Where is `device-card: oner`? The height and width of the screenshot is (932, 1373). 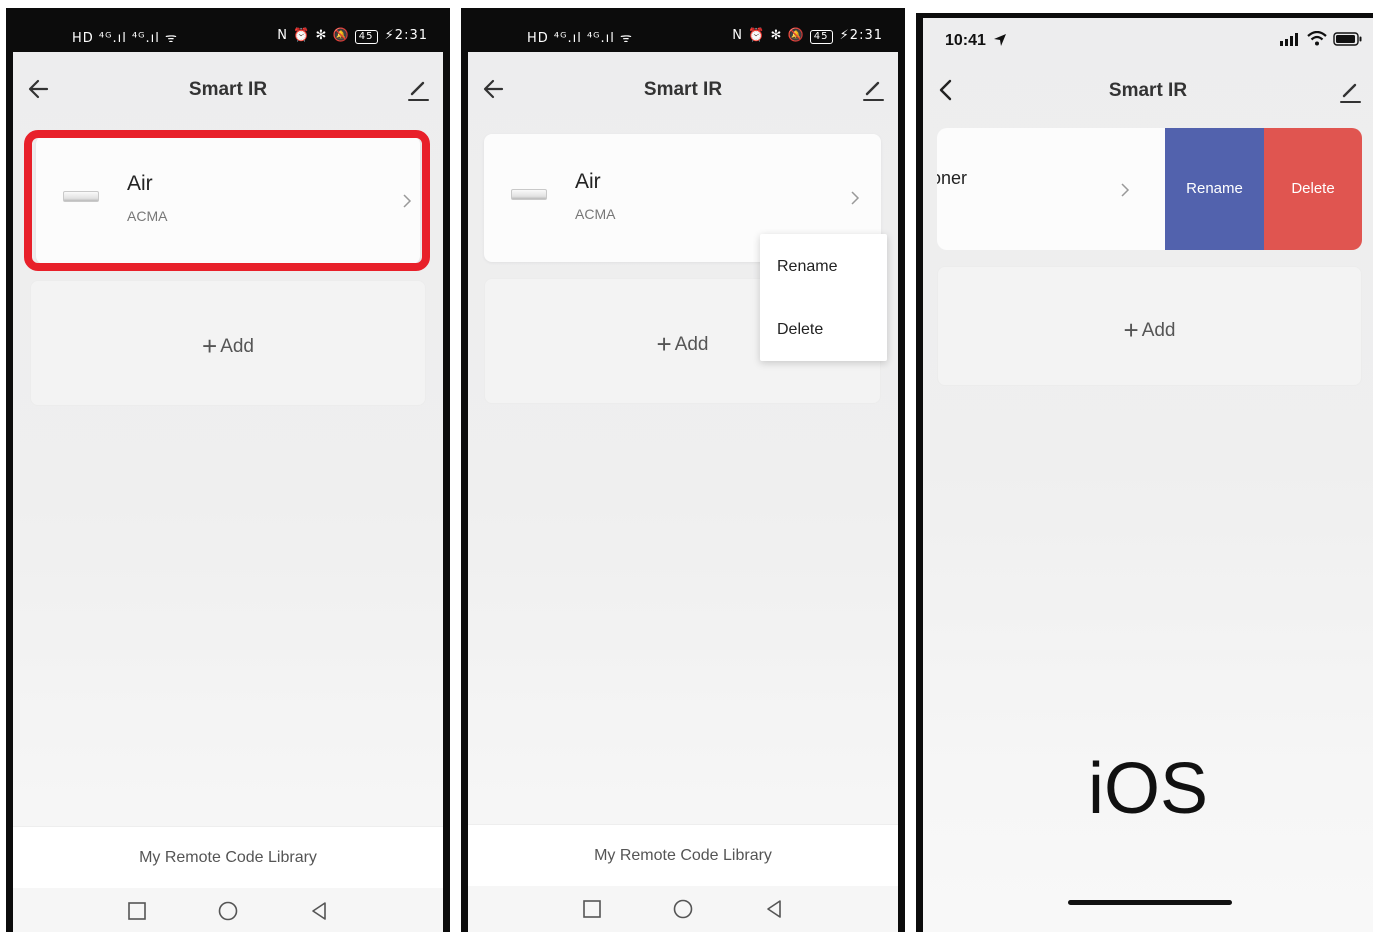 device-card: oner is located at coordinates (1051, 189).